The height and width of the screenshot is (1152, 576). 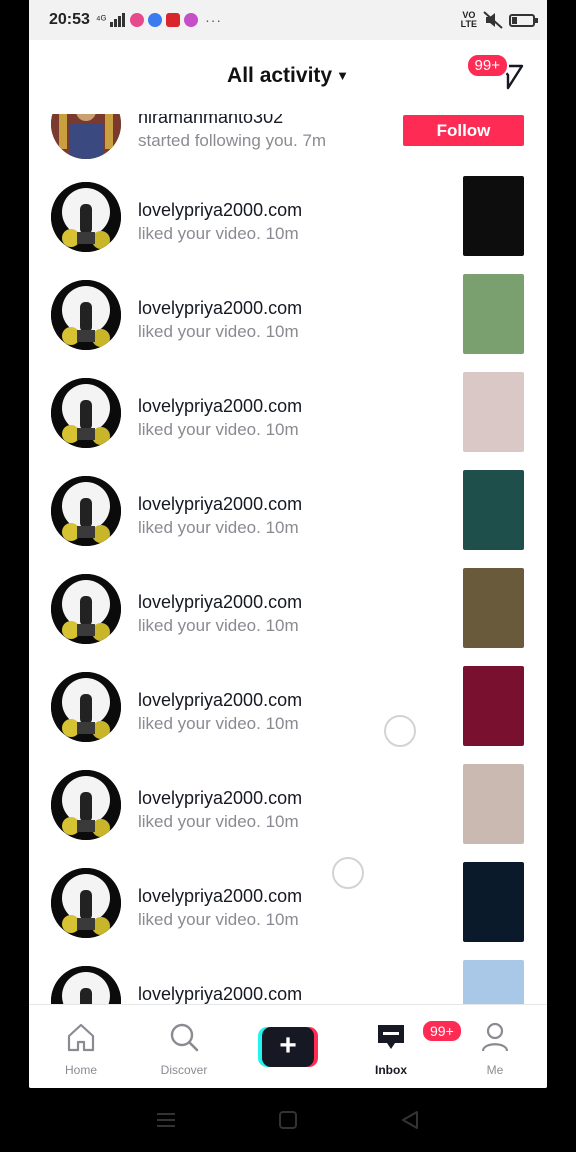 What do you see at coordinates (342, 75) in the screenshot?
I see `caret-down-icon: ▼` at bounding box center [342, 75].